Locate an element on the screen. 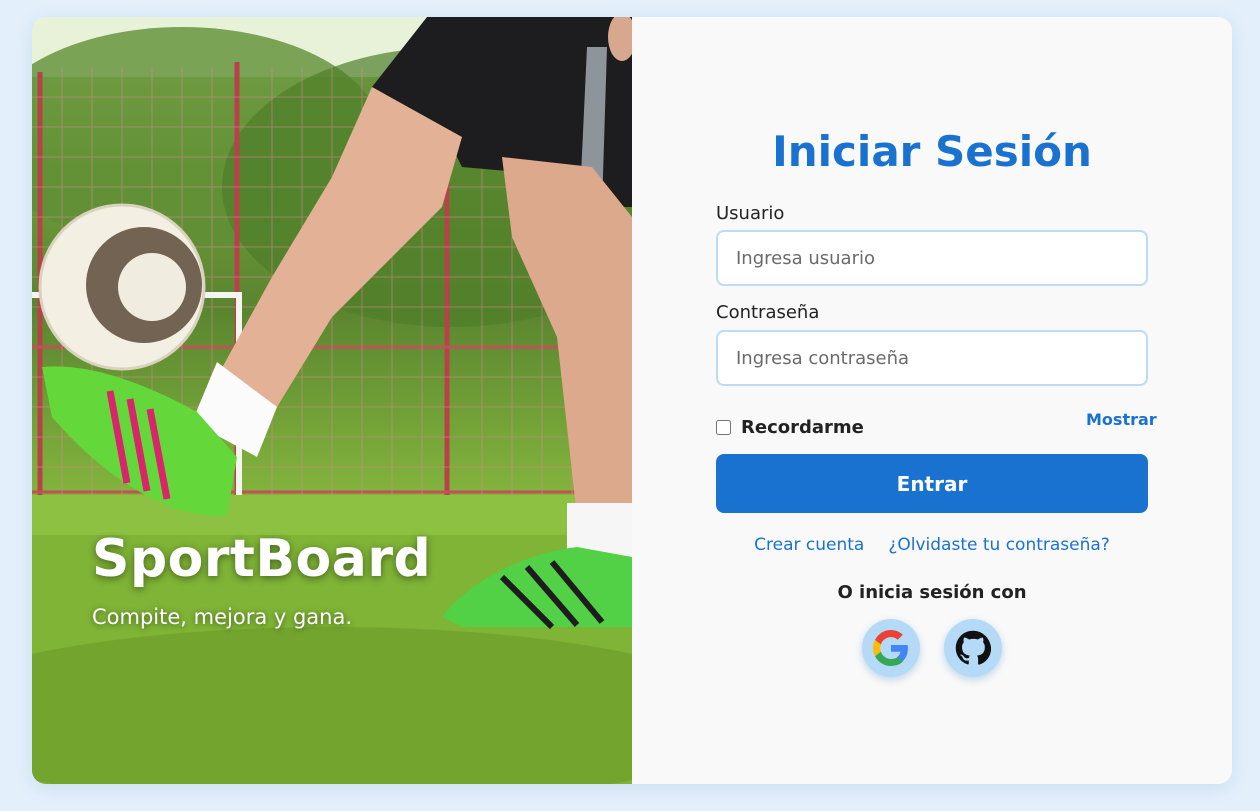 The height and width of the screenshot is (811, 1260). username-input is located at coordinates (932, 258).